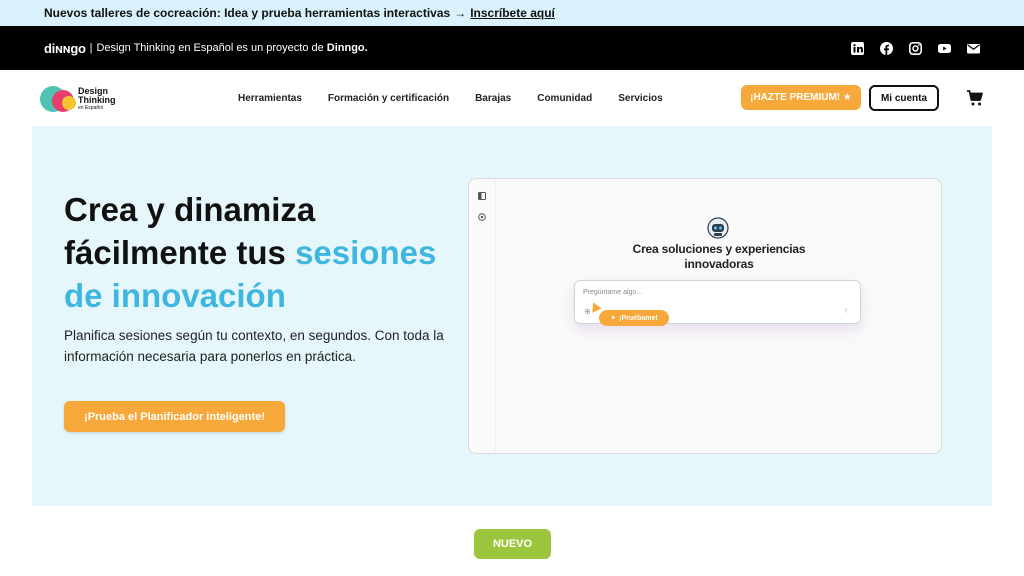 The image size is (1024, 576). I want to click on nav-item-formacion: Formación y certificación, so click(388, 98).